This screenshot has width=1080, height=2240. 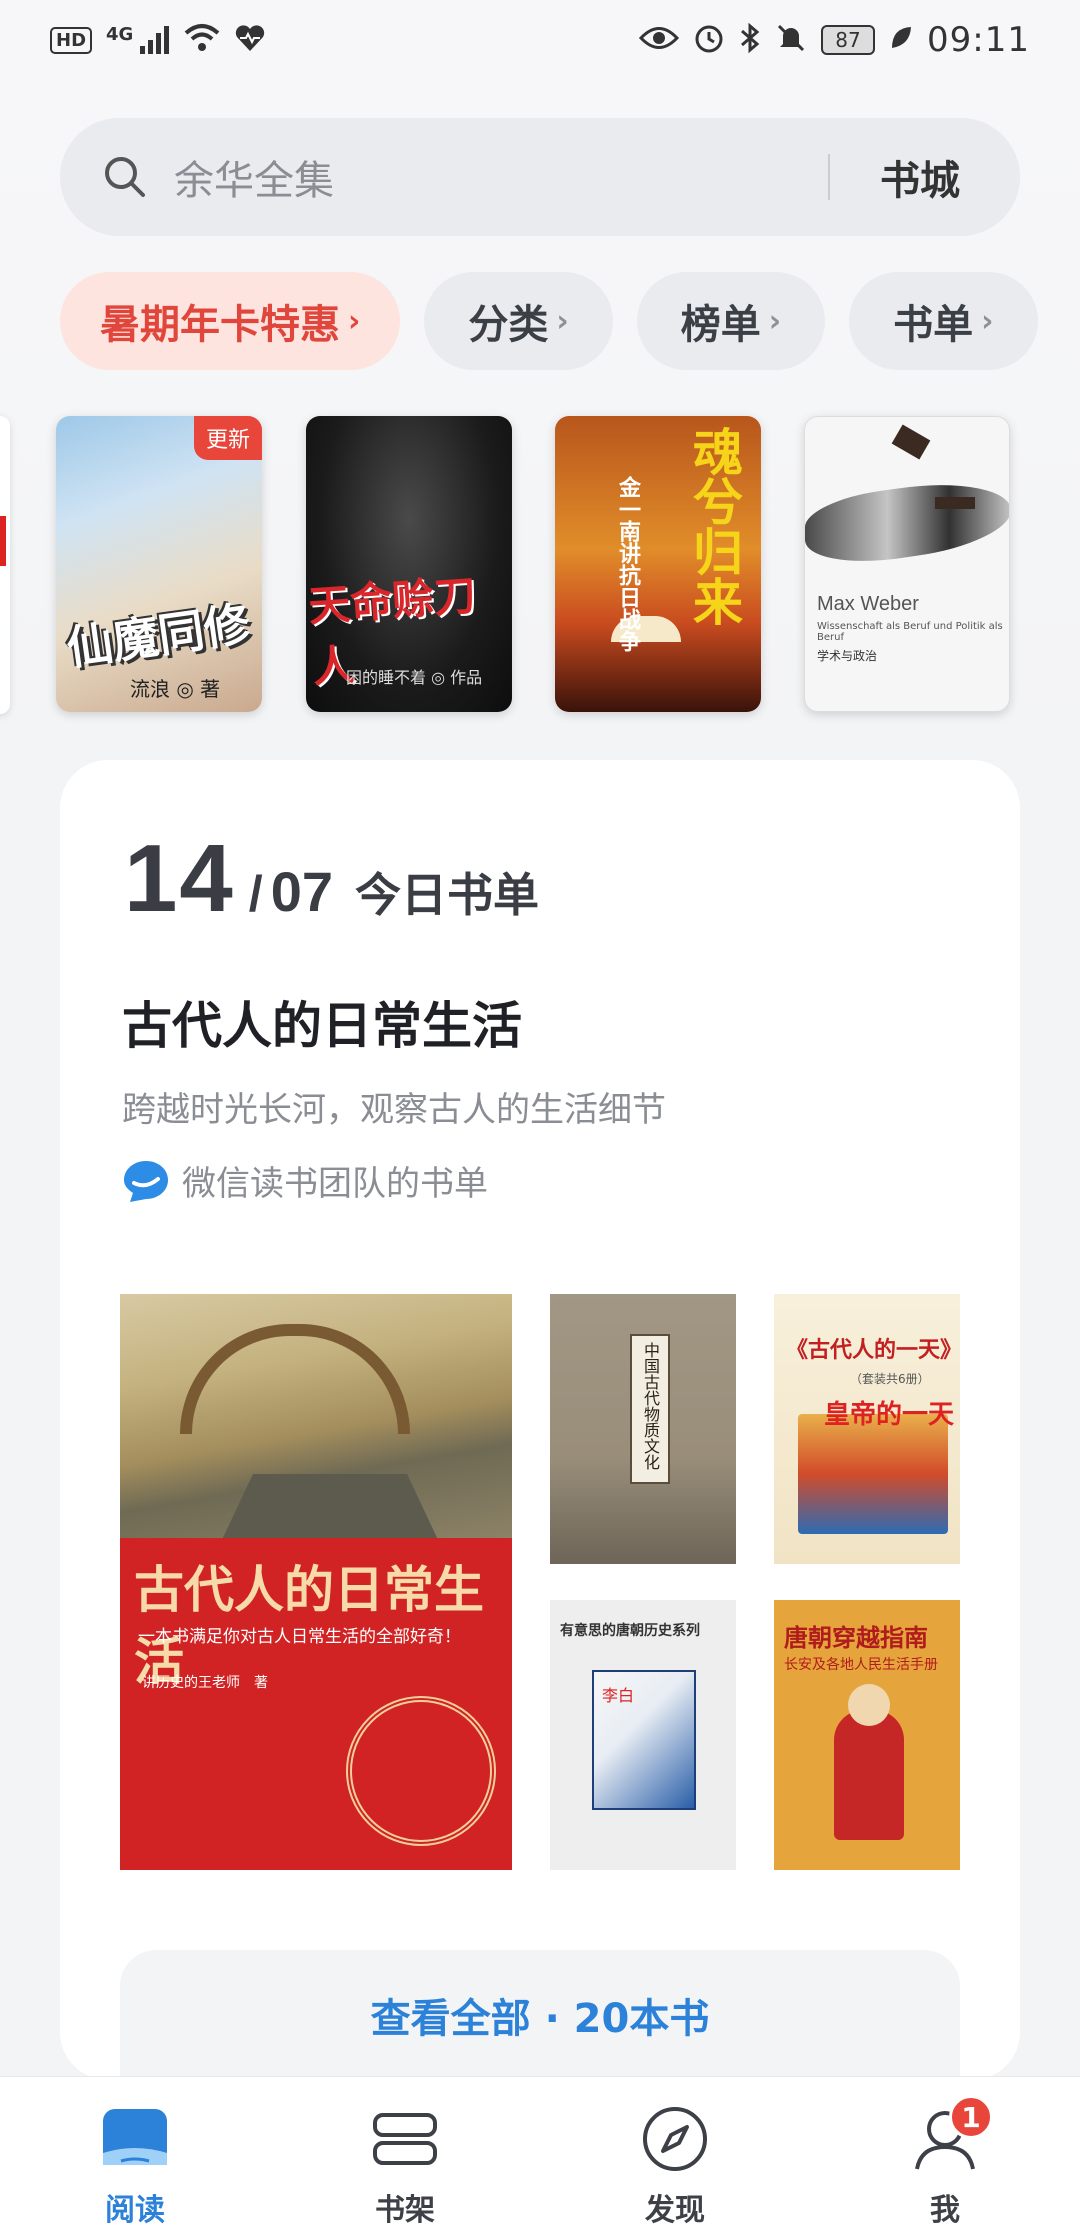 What do you see at coordinates (627, 564) in the screenshot?
I see `cover-subtitle: 金一南讲抗日战争` at bounding box center [627, 564].